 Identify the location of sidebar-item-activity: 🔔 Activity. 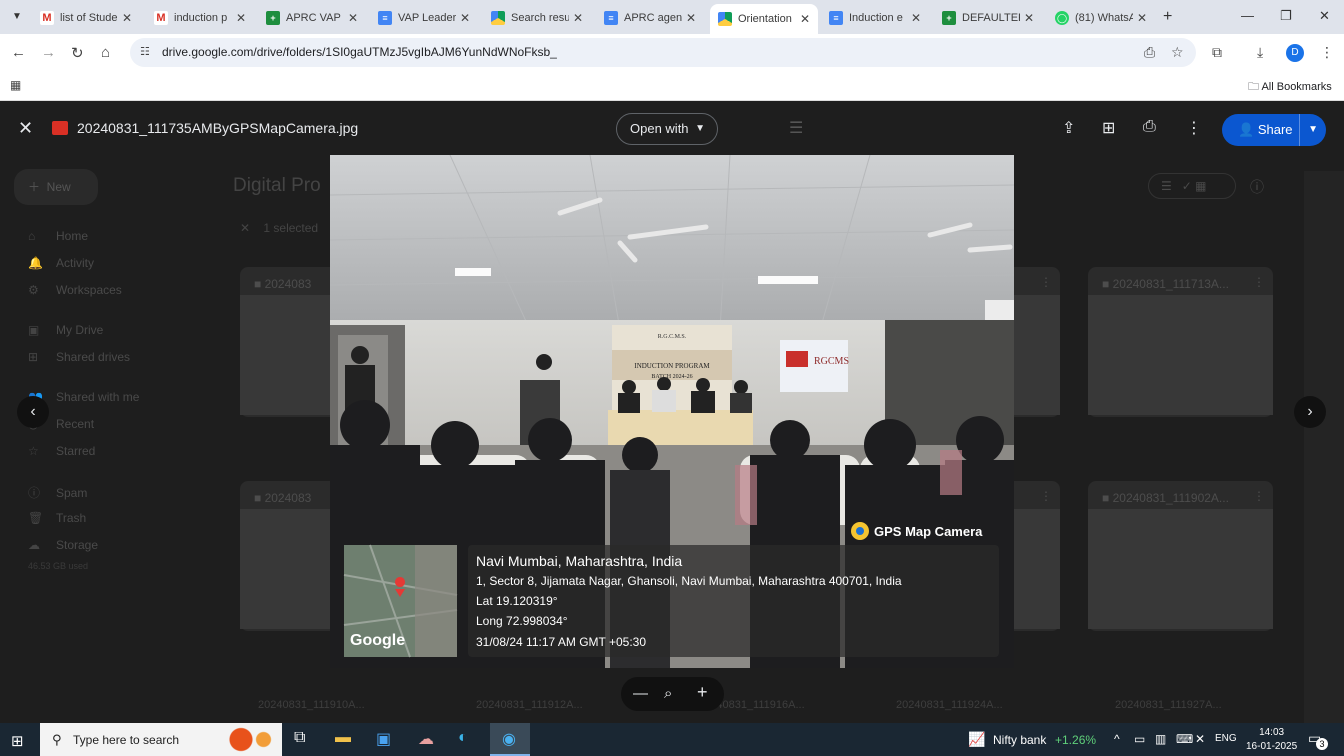
(61, 263).